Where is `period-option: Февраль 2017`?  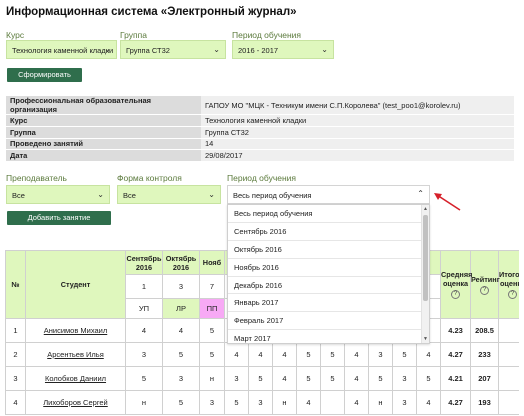 period-option: Февраль 2017 is located at coordinates (325, 321).